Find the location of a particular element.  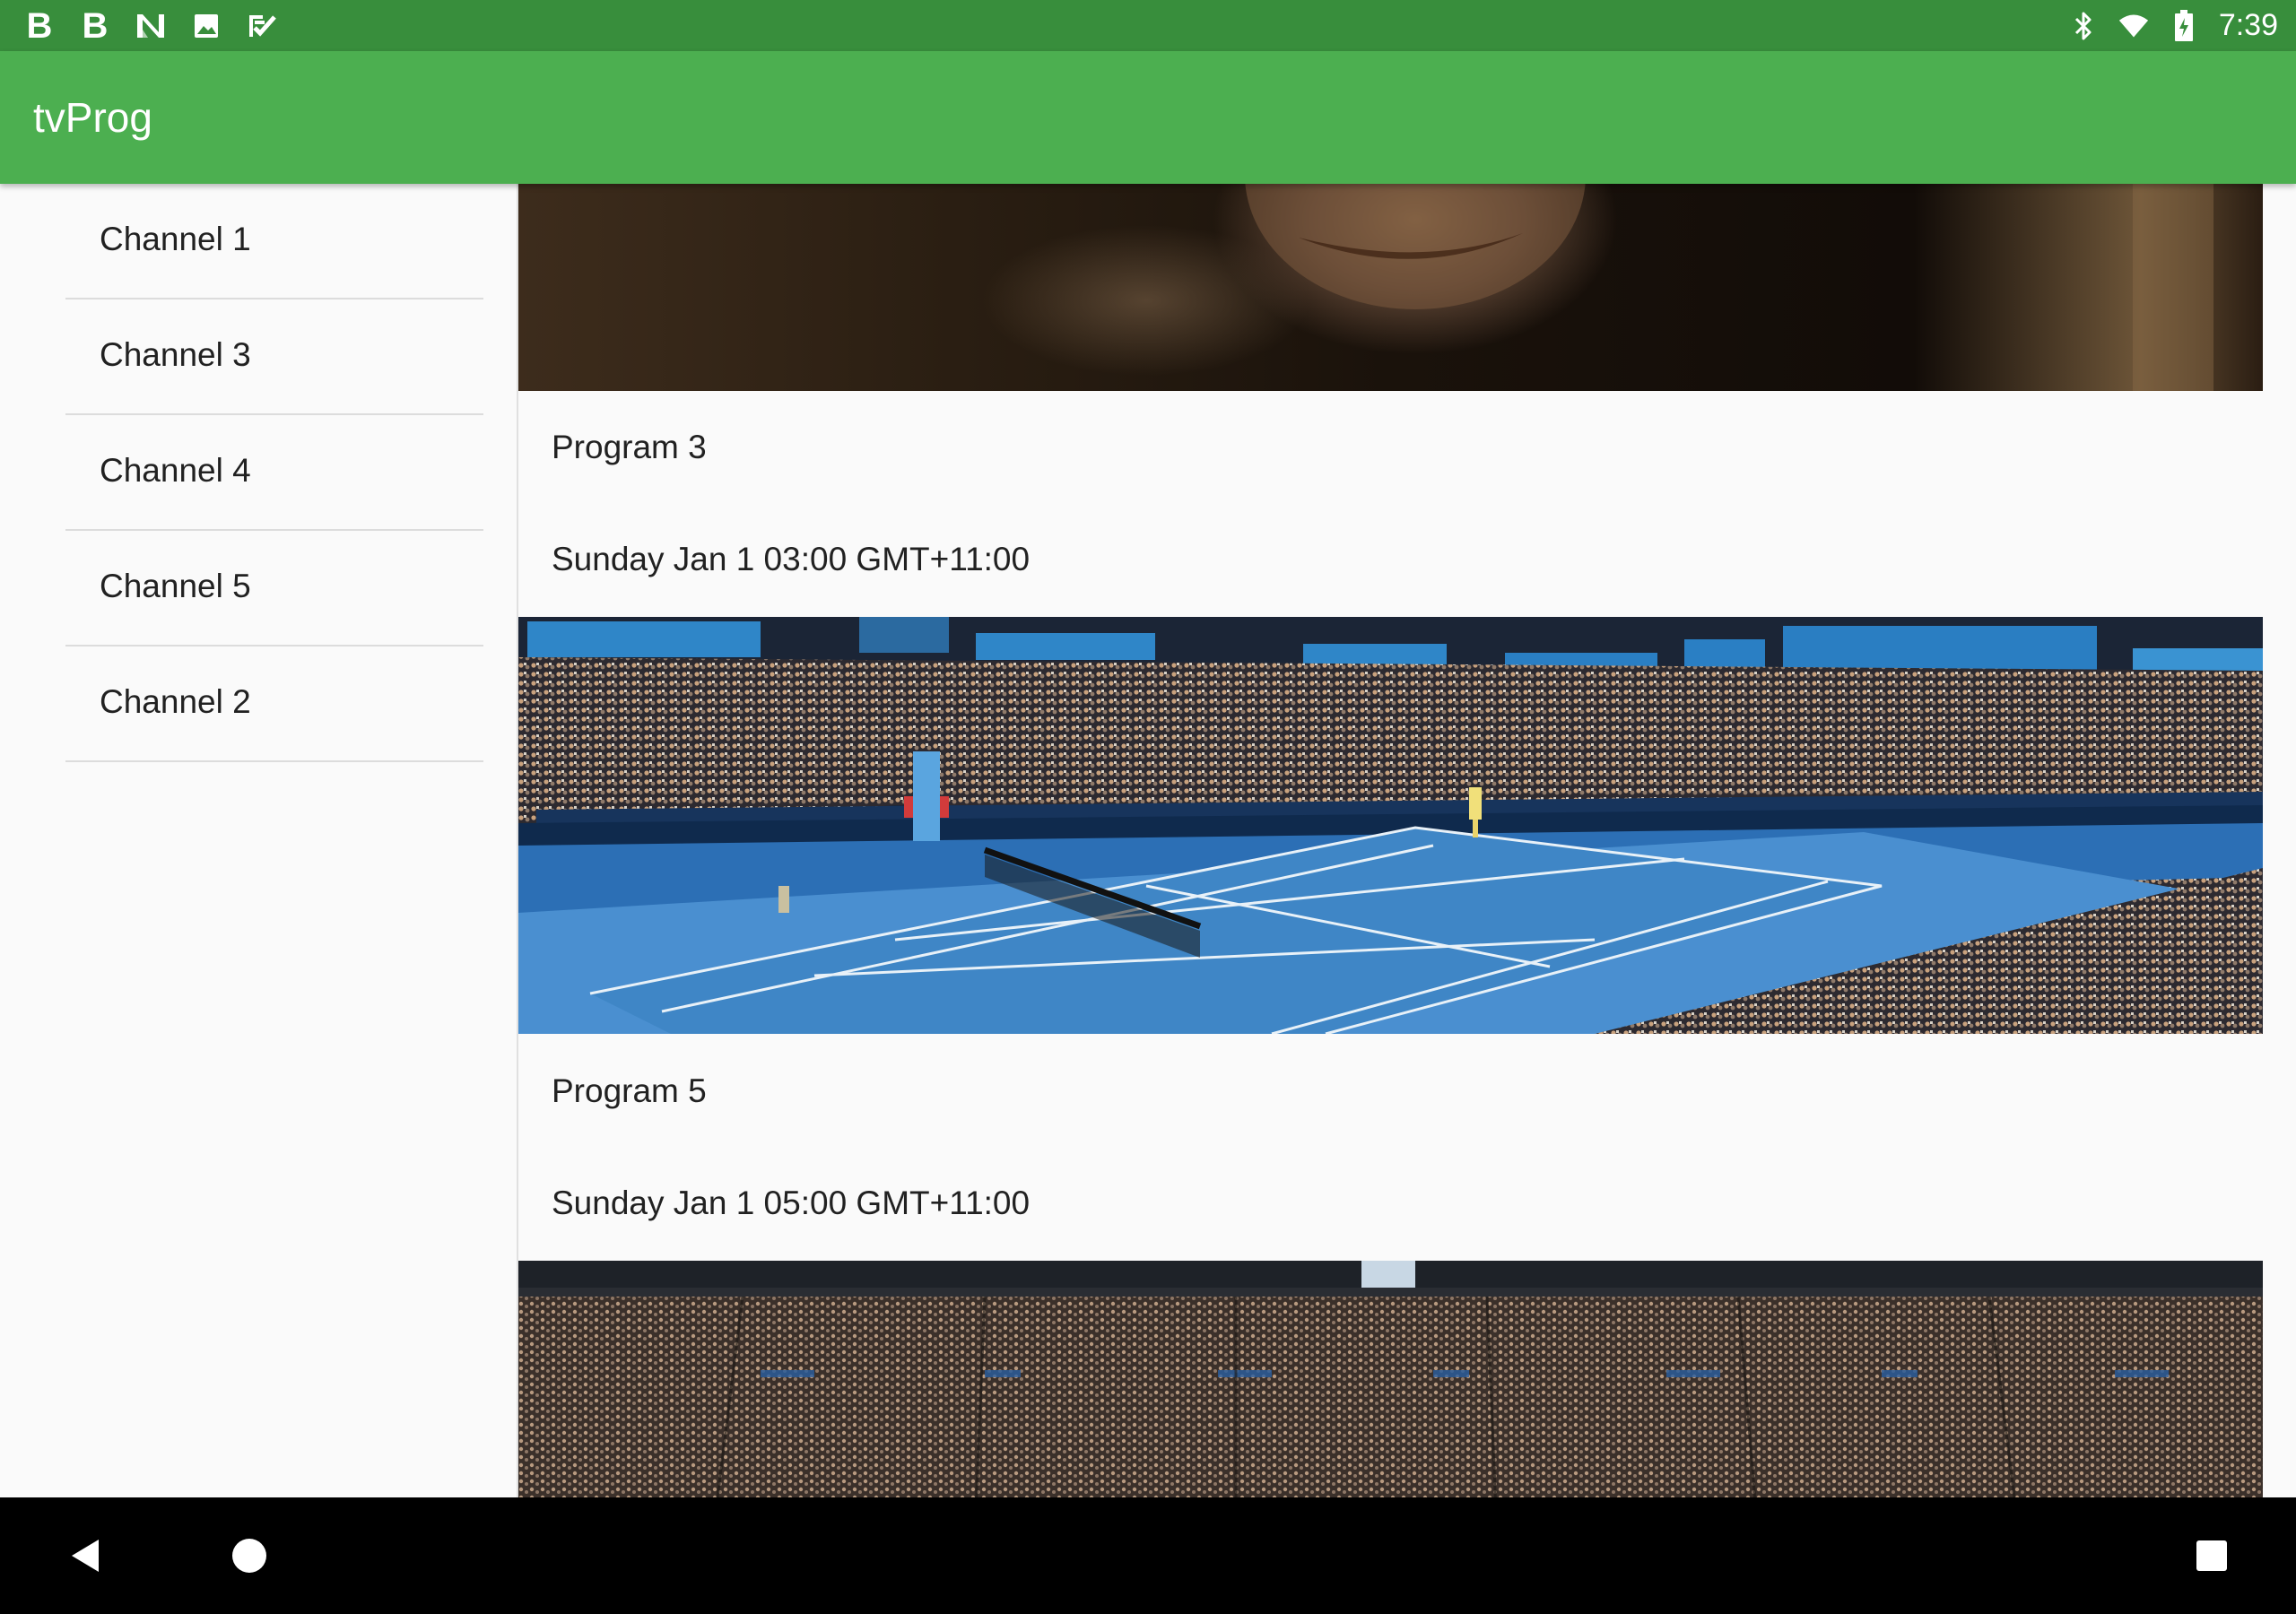

program-thumbnail-portrait is located at coordinates (1390, 287).